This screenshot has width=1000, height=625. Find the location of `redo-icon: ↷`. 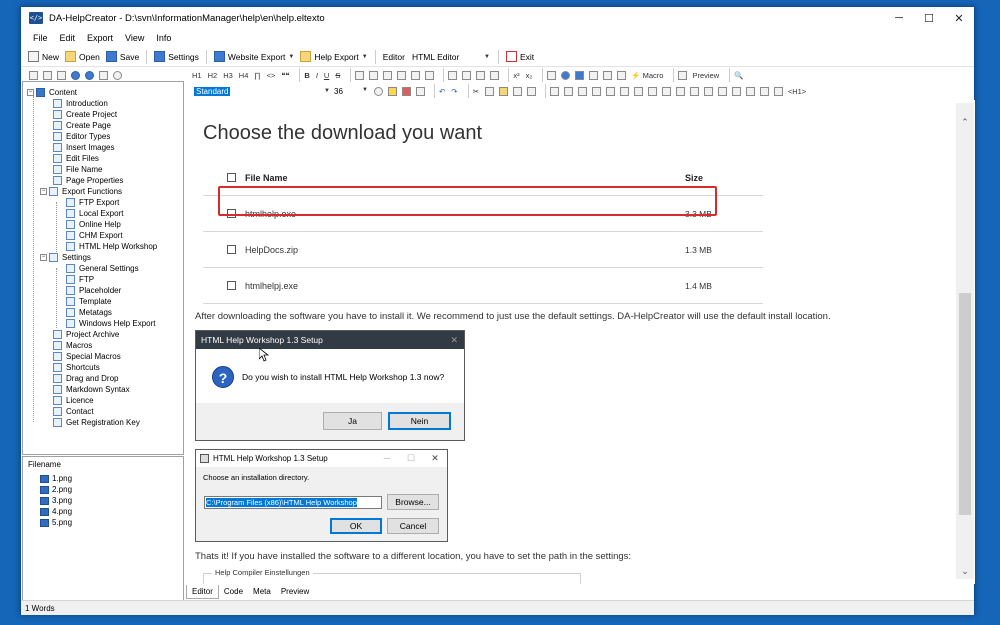

redo-icon: ↷ is located at coordinates (454, 91).